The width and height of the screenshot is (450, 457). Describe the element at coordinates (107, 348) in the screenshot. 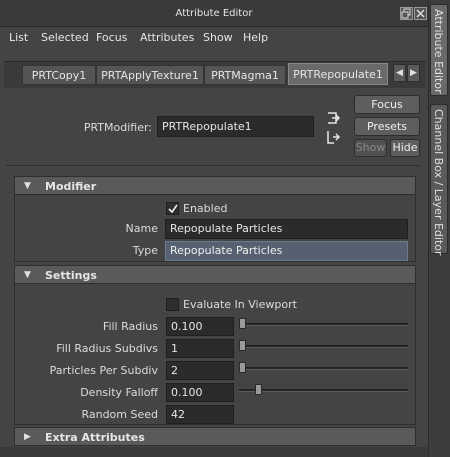

I see `fill-radius-subdivs-label: Fill Radius Subdivs` at that location.